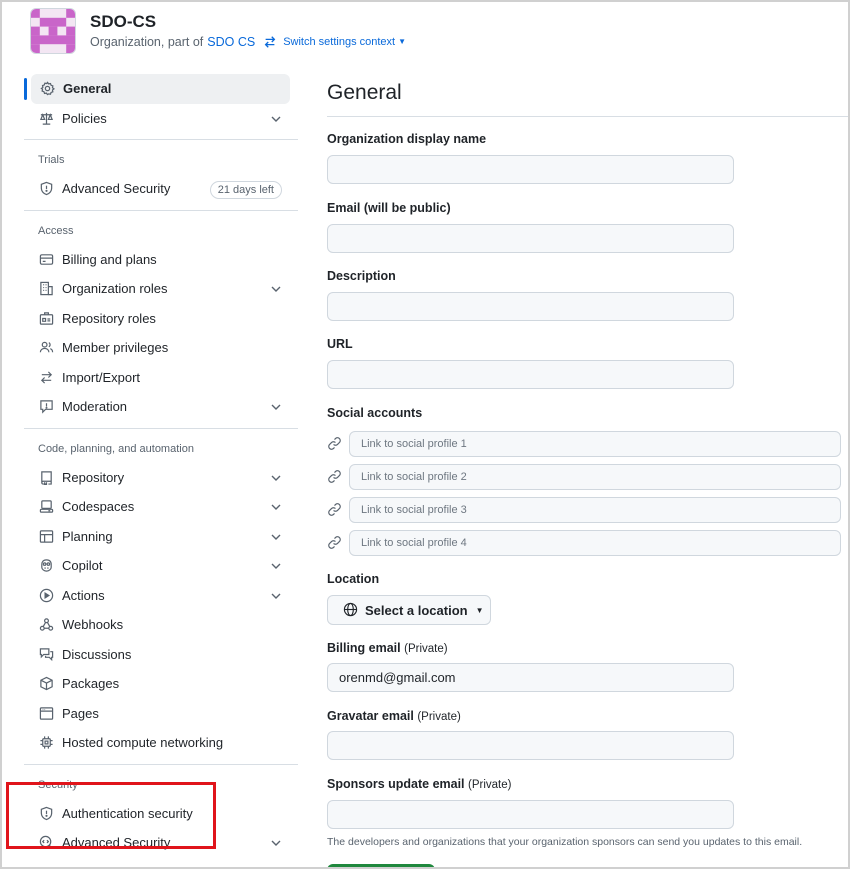 This screenshot has height=869, width=850. Describe the element at coordinates (353, 579) in the screenshot. I see `location-label: Location` at that location.